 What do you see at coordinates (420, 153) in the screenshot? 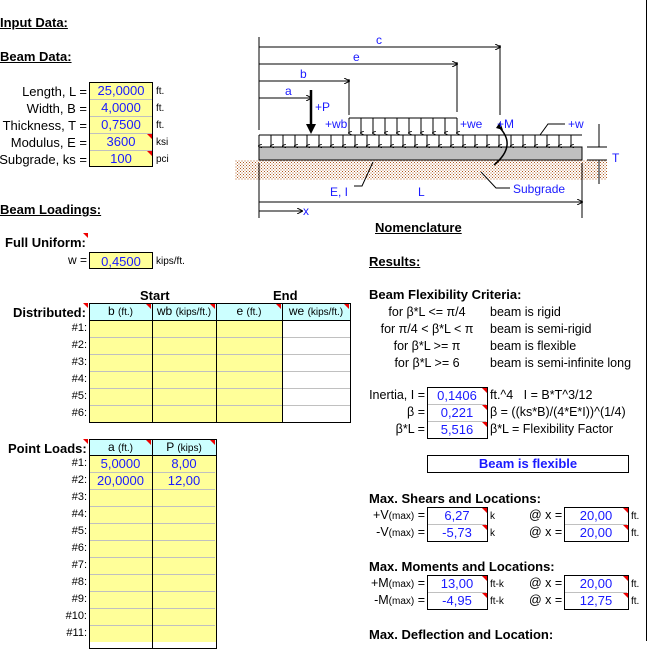
I see `beam-body` at bounding box center [420, 153].